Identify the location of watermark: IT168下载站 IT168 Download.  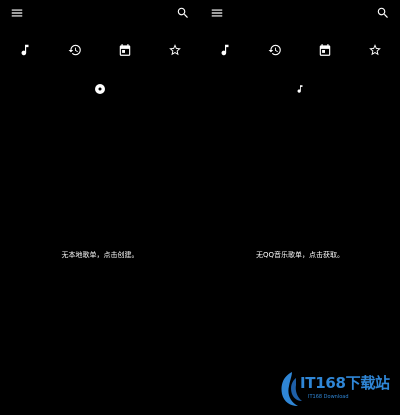
(337, 391).